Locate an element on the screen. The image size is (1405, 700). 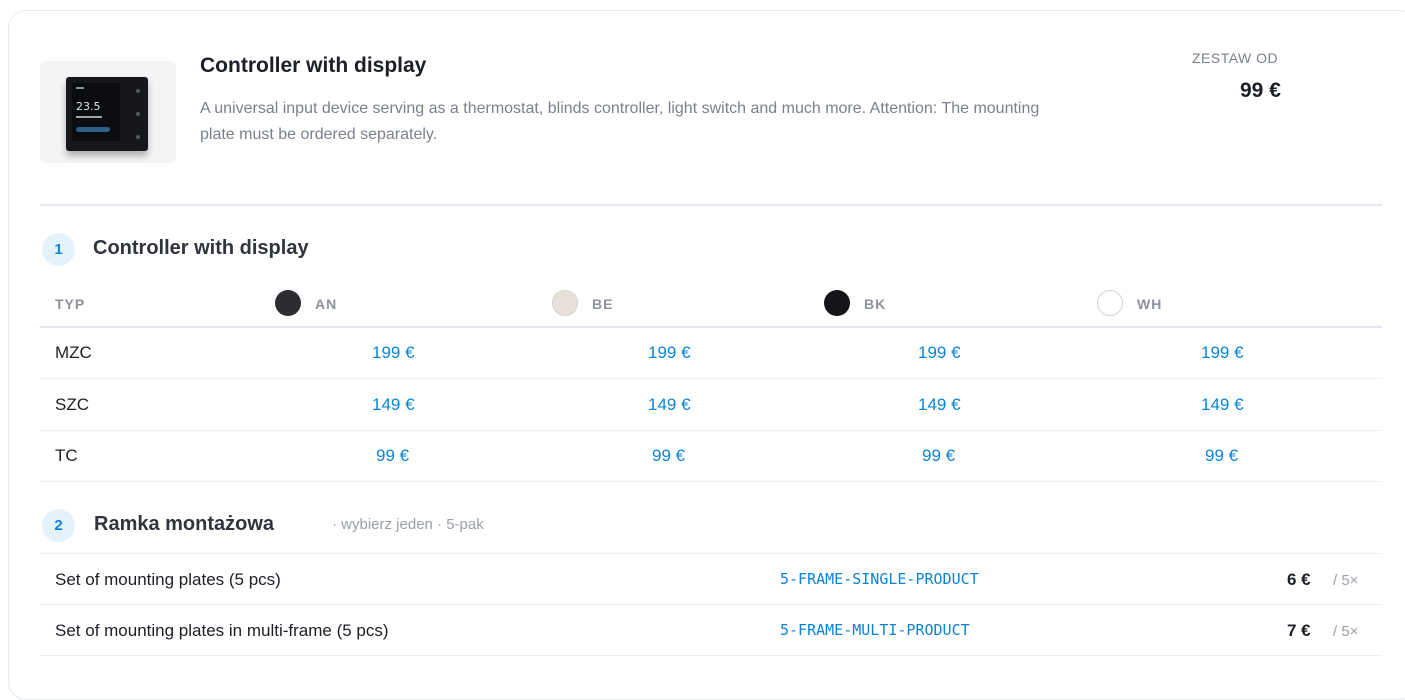
row-type-mzc: MZC is located at coordinates (73, 352).